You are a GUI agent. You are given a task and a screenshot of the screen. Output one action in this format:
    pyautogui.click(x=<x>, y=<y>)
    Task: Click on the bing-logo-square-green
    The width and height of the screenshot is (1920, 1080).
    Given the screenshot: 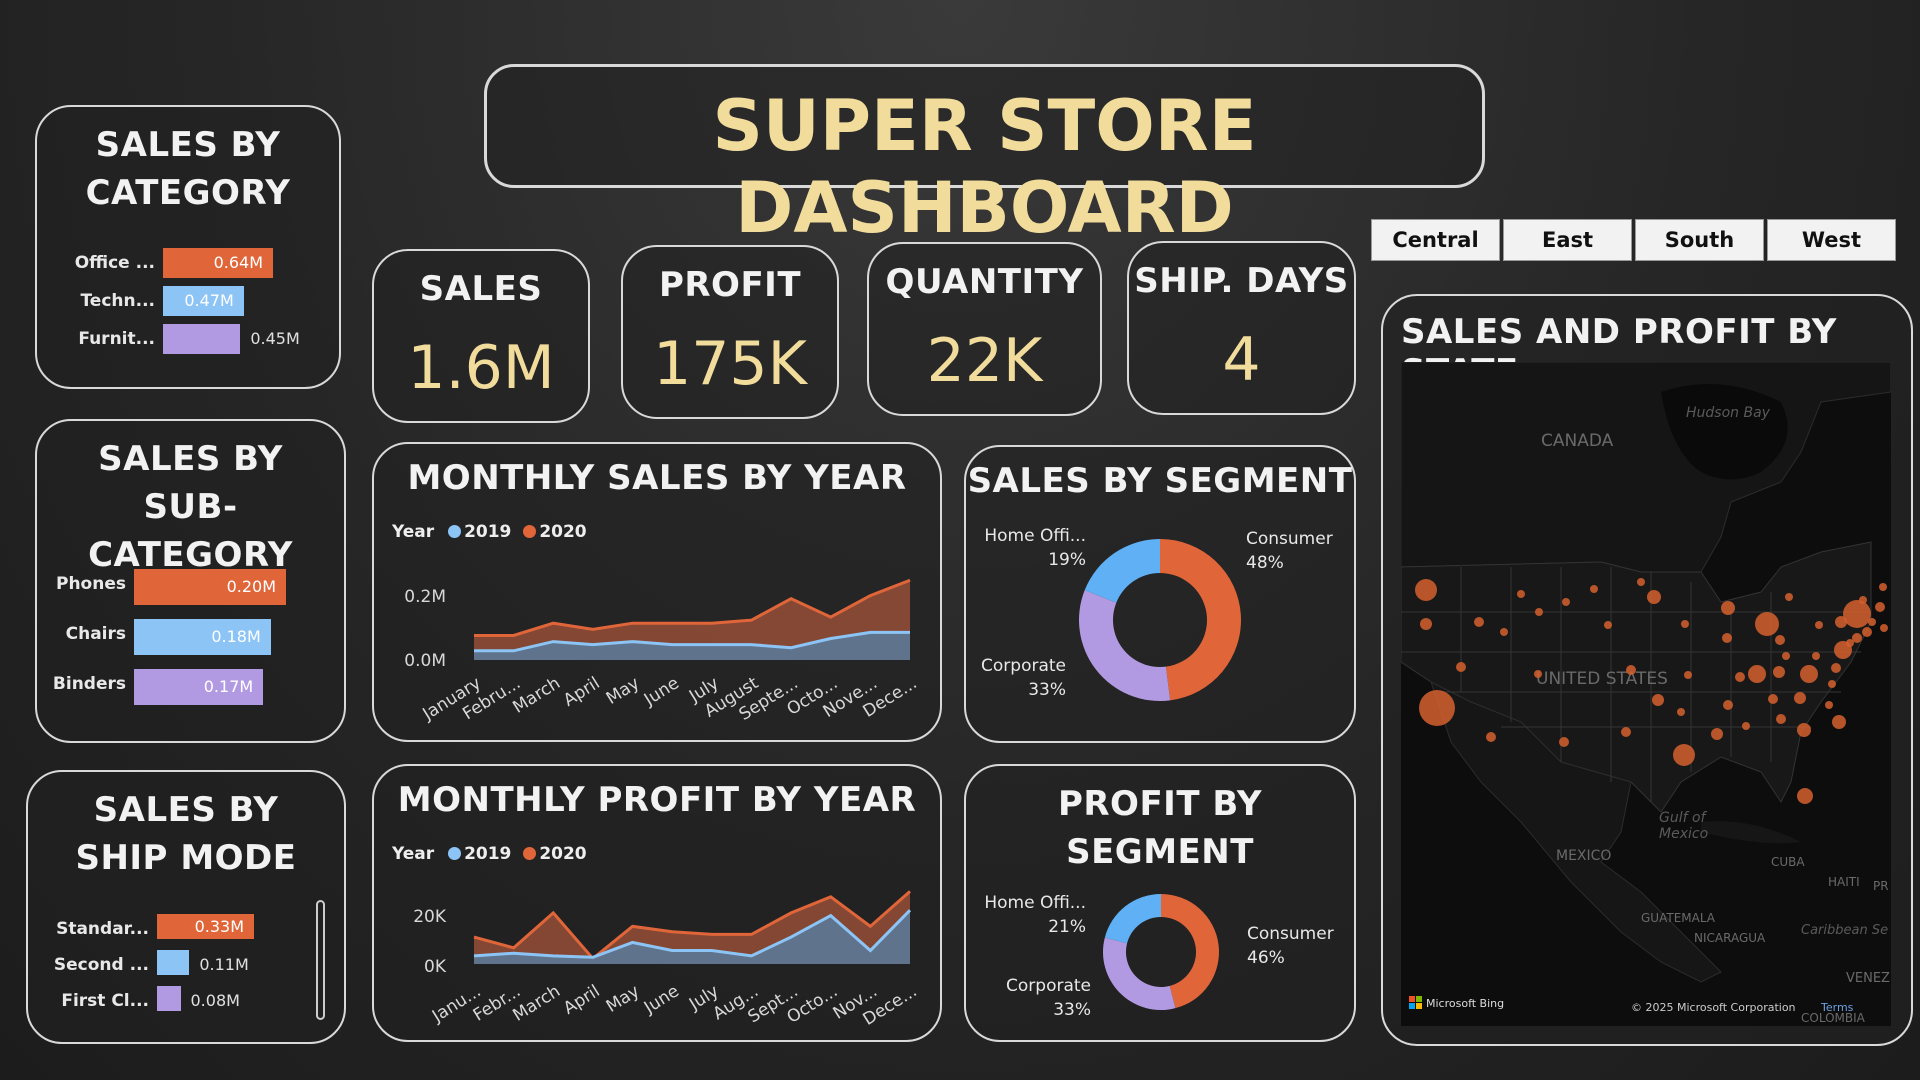 What is the action you would take?
    pyautogui.click(x=1419, y=999)
    